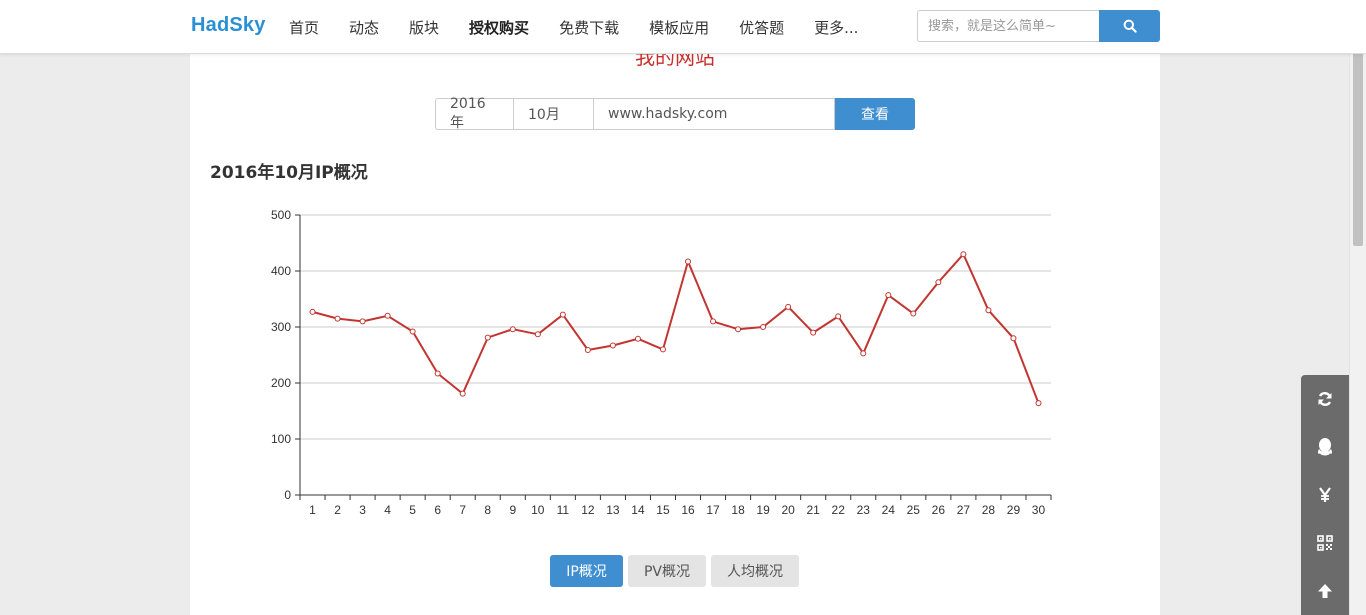  Describe the element at coordinates (1008, 26) in the screenshot. I see `search-input` at that location.